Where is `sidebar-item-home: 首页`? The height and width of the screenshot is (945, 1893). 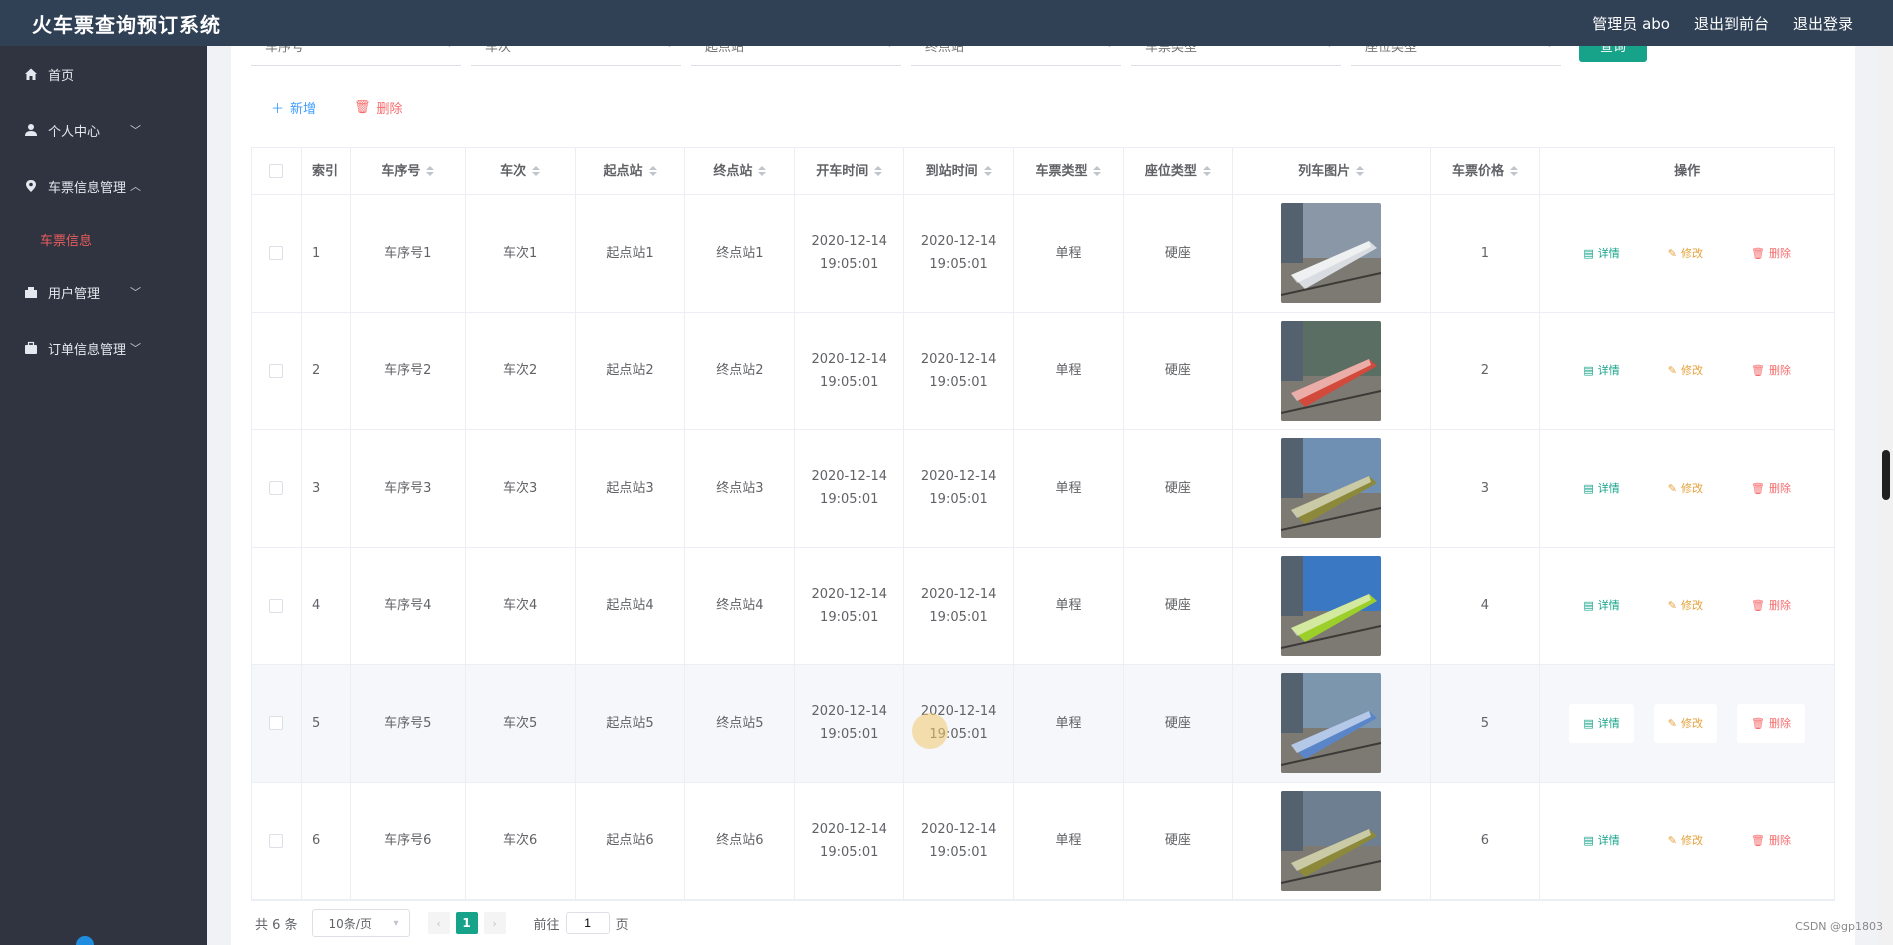
sidebar-item-home: 首页 is located at coordinates (103, 74).